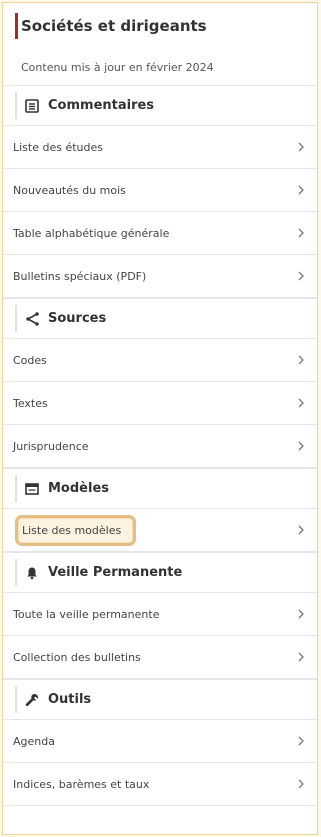 The width and height of the screenshot is (321, 837). Describe the element at coordinates (77, 657) in the screenshot. I see `menu-item-label: Collection des bulletins` at that location.